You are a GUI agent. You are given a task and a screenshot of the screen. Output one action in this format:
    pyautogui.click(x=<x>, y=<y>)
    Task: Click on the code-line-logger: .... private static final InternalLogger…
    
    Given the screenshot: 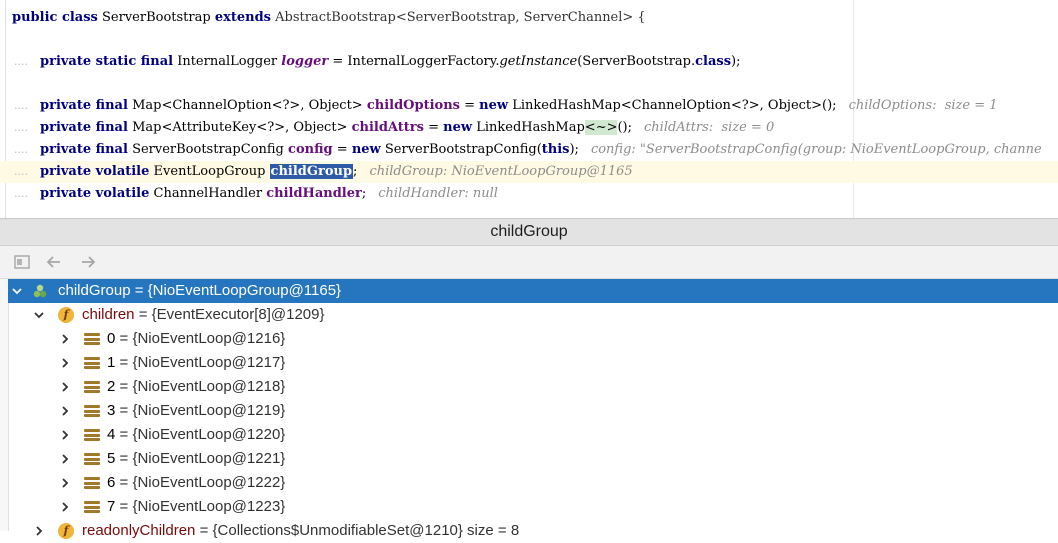 What is the action you would take?
    pyautogui.click(x=529, y=62)
    